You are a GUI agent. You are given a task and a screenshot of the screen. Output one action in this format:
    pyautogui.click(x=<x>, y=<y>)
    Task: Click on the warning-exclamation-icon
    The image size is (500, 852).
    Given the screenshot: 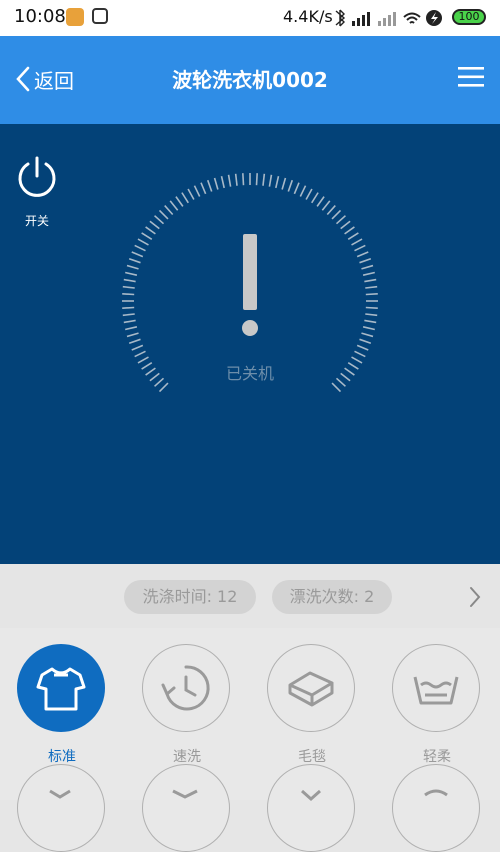 What is the action you would take?
    pyautogui.click(x=250, y=272)
    